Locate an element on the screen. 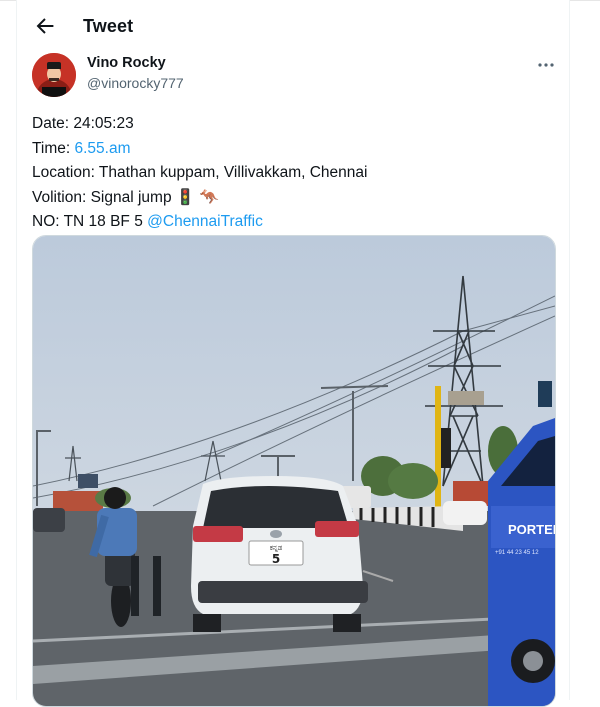 The width and height of the screenshot is (600, 707). more-horizontal-icon is located at coordinates (546, 65).